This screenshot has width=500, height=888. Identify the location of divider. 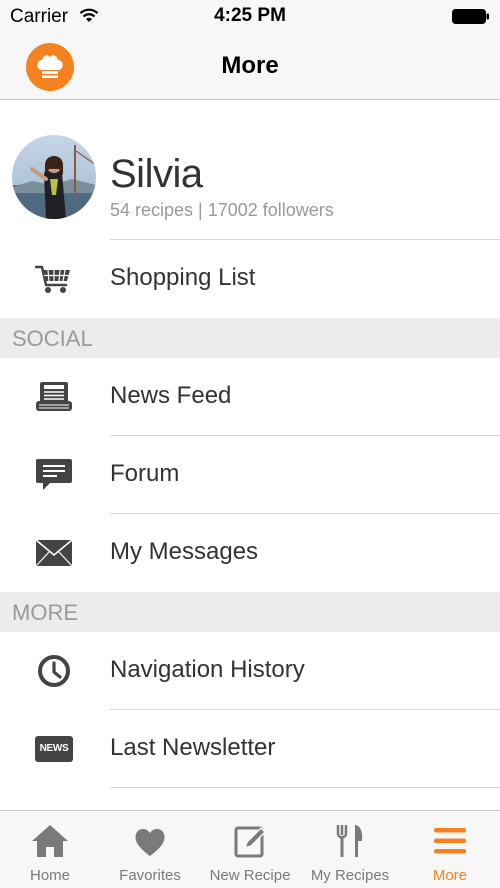
(305, 787).